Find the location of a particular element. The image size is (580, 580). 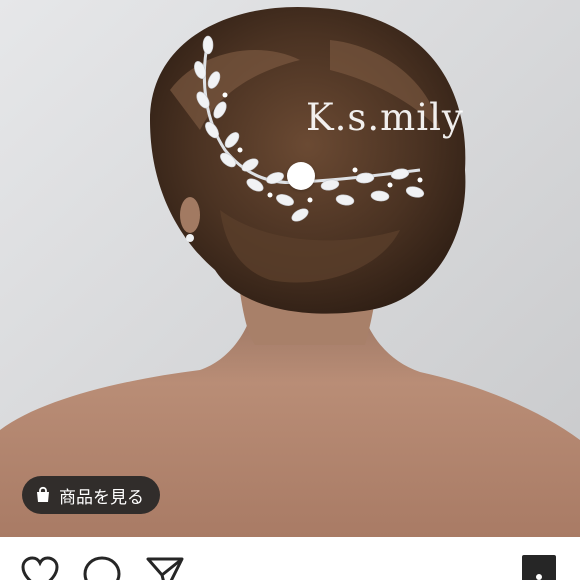

view-products-button: 商品を見る is located at coordinates (91, 495).